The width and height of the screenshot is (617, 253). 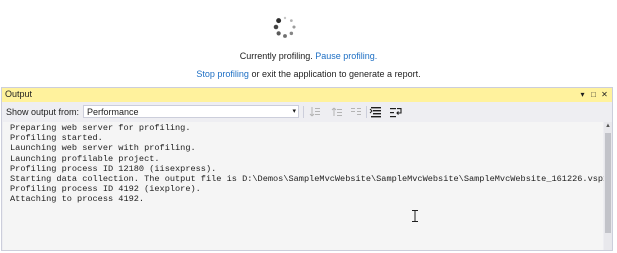 I want to click on output-source-select: Performance ▾, so click(x=191, y=111).